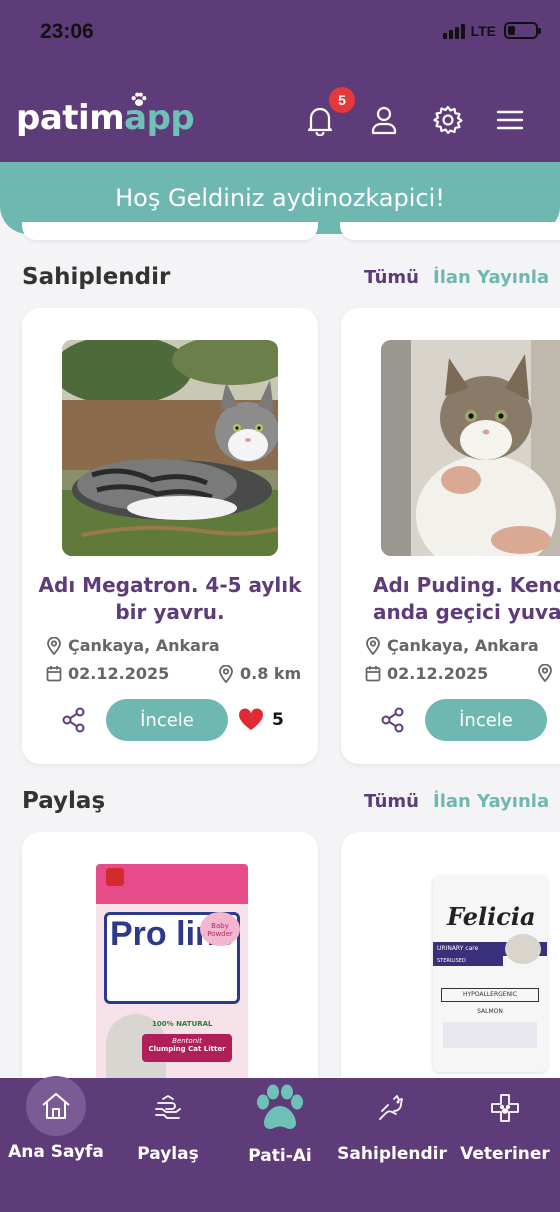 This screenshot has width=560, height=1212. I want to click on nav-vet: Veteriner, so click(505, 1121).